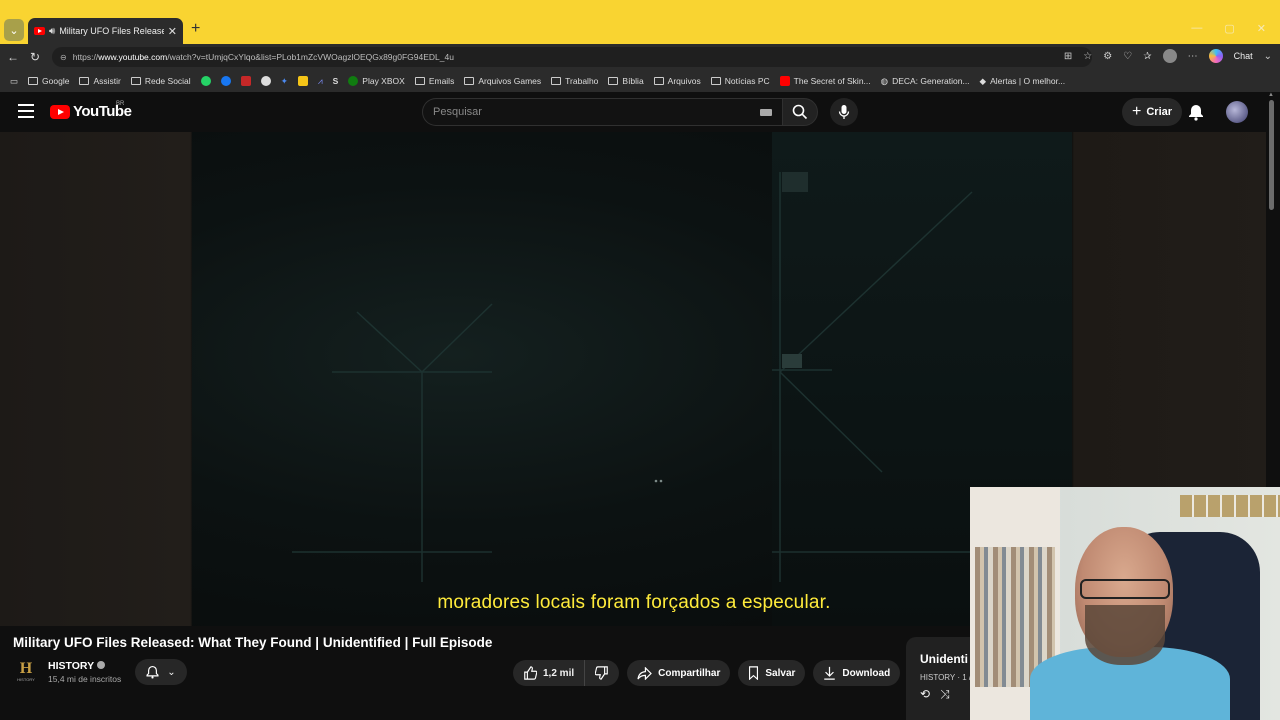  I want to click on bookmark-gemini: ✦, so click(284, 81).